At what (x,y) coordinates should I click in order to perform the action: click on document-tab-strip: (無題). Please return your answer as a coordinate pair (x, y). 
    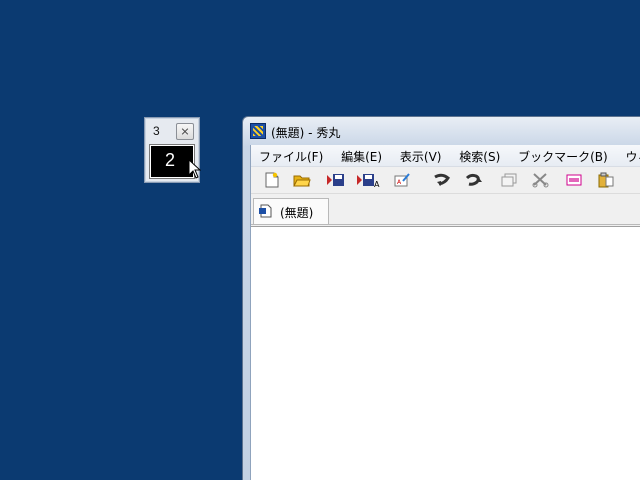
    Looking at the image, I should click on (445, 210).